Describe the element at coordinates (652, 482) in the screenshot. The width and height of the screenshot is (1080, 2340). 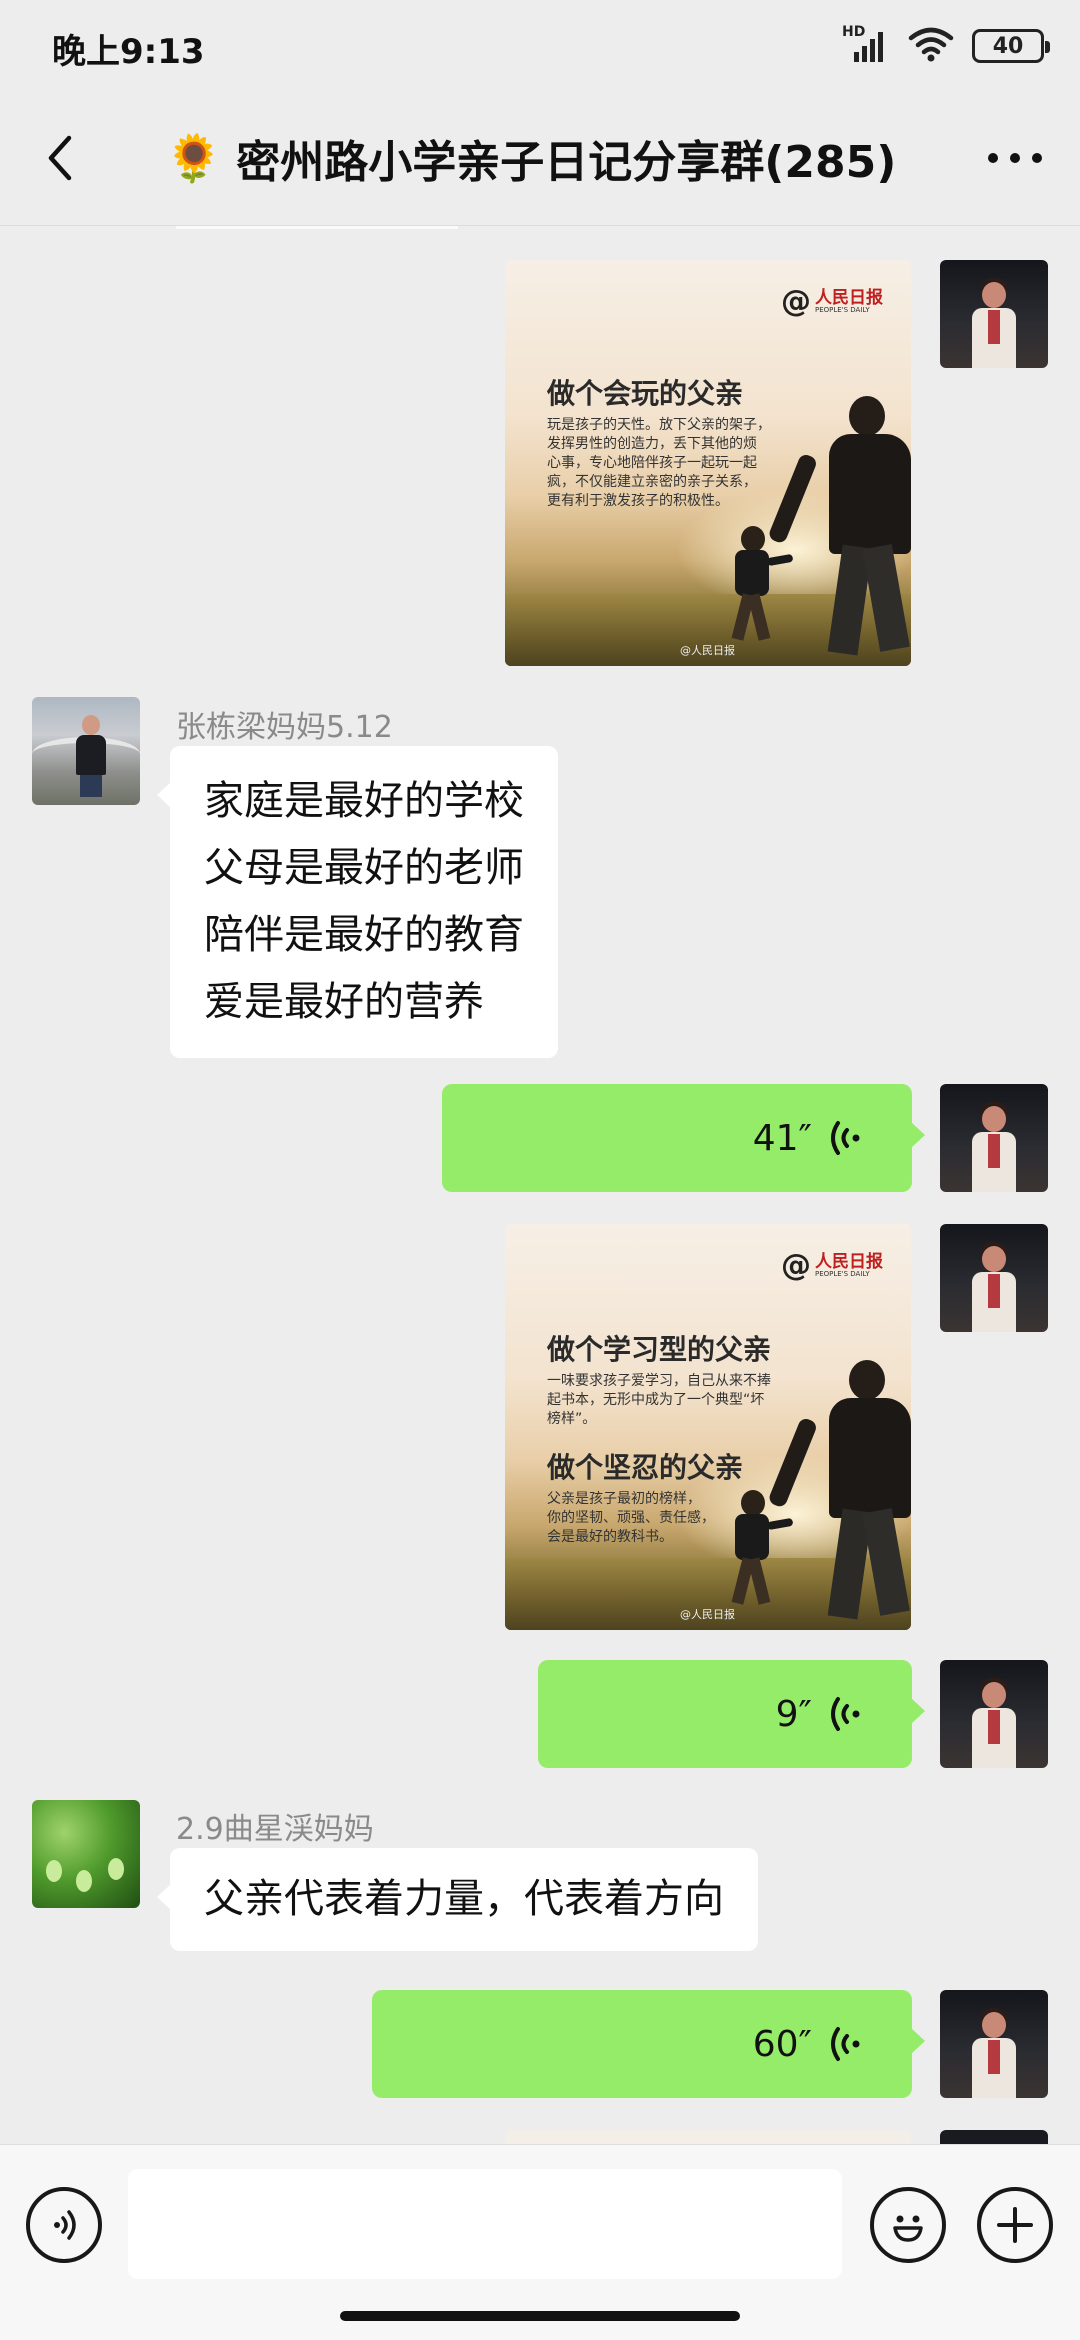
I see `image-body-line: 疯，不仅能建立亲密的亲子关系，` at that location.